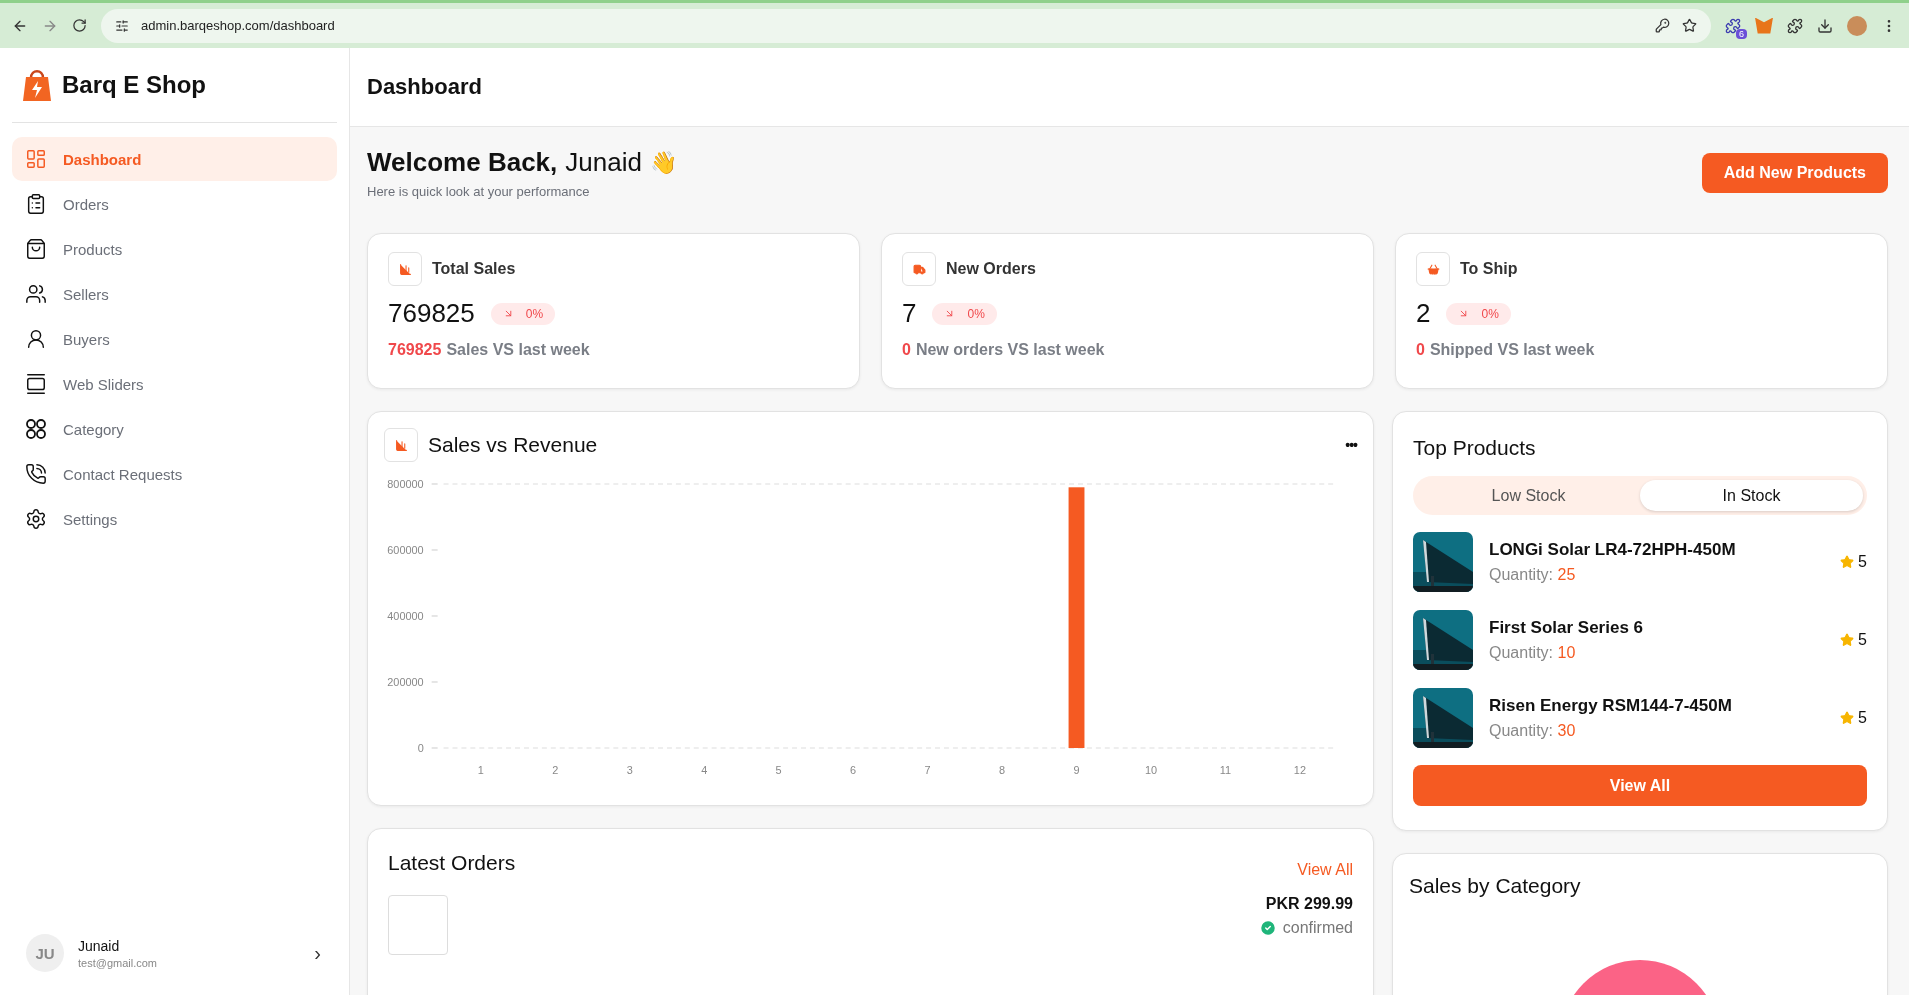  I want to click on stat-value: 2, so click(1423, 313).